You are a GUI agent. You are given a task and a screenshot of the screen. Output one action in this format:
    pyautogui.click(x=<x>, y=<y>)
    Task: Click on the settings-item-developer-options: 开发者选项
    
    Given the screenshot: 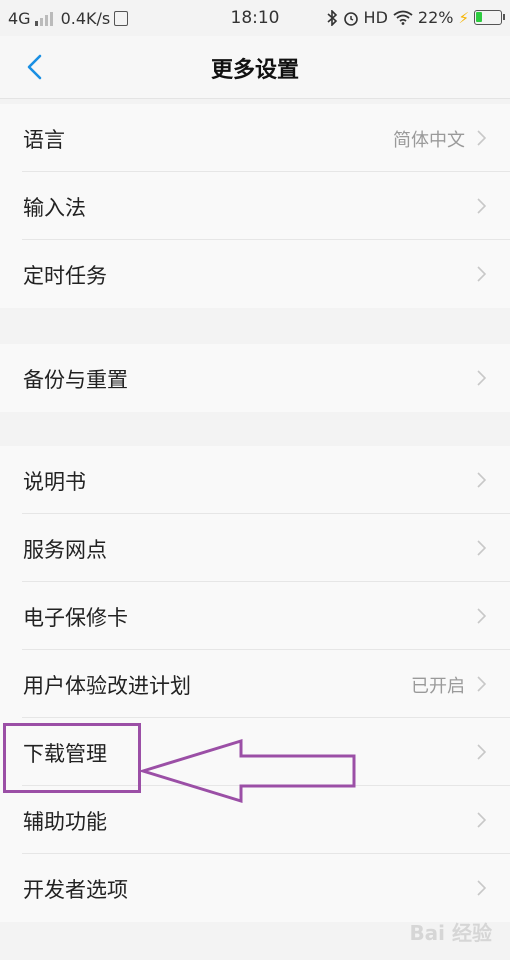 What is the action you would take?
    pyautogui.click(x=255, y=888)
    